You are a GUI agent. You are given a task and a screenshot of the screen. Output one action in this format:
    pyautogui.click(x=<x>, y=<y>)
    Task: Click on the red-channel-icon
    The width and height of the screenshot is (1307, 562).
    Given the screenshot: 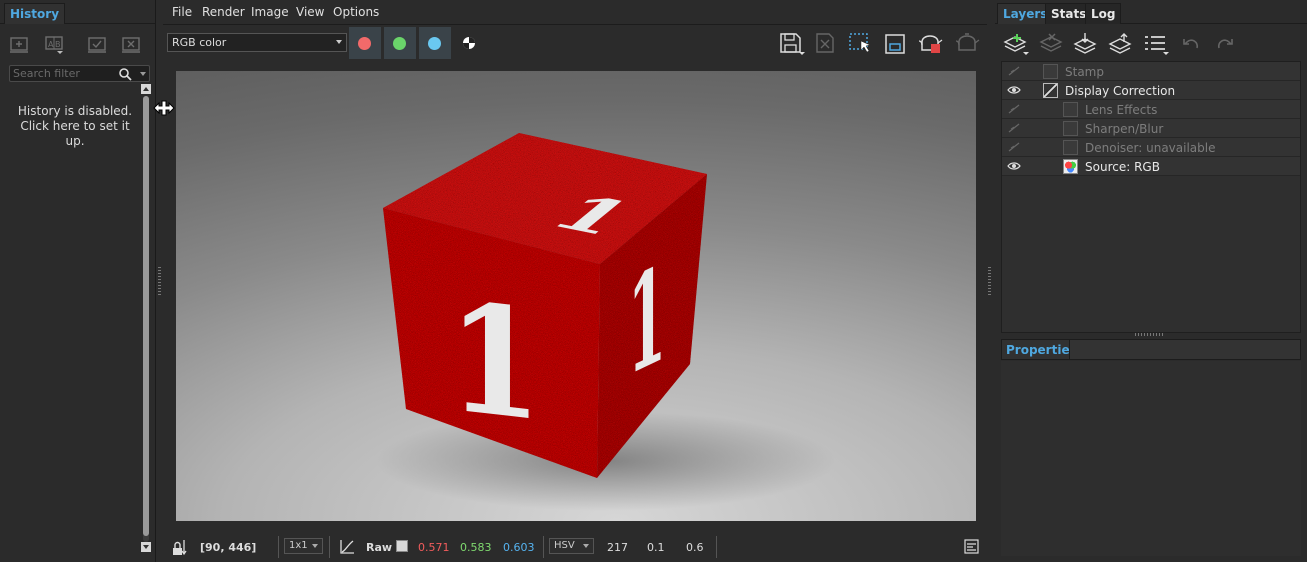 What is the action you would take?
    pyautogui.click(x=364, y=43)
    